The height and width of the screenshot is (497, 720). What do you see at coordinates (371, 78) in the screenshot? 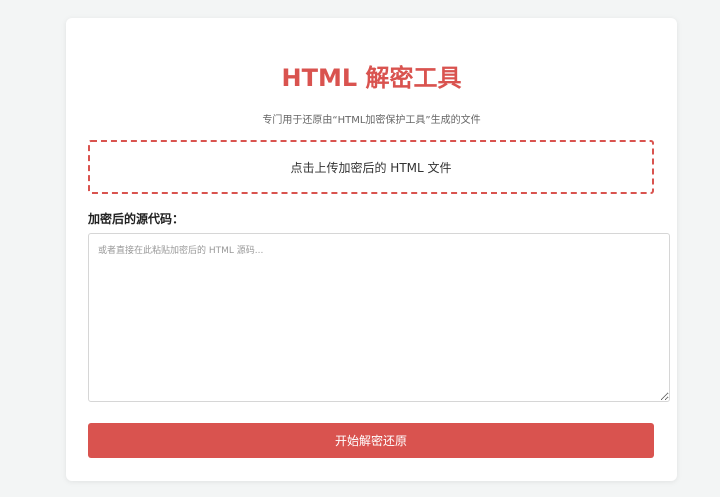
I see `page-title: HTML 解密工具` at bounding box center [371, 78].